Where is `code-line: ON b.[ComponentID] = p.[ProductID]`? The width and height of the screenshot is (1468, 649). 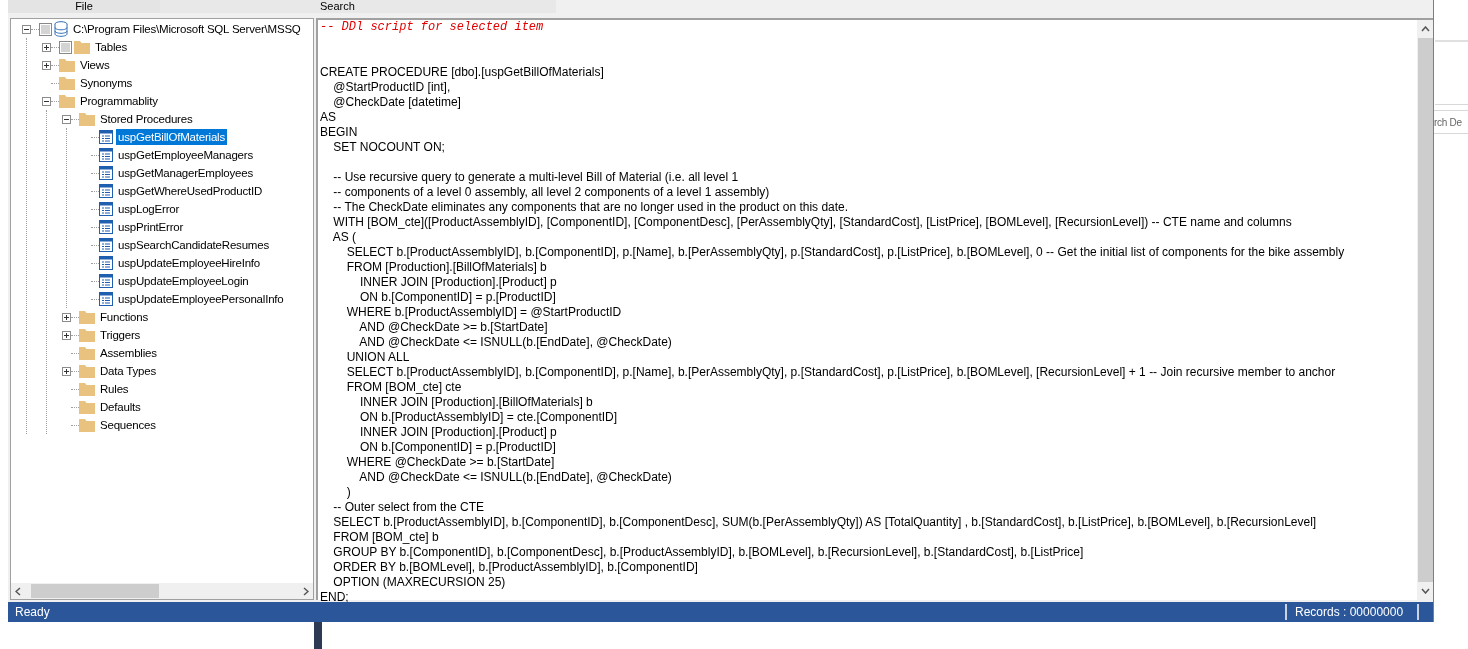 code-line: ON b.[ComponentID] = p.[ProductID] is located at coordinates (458, 297).